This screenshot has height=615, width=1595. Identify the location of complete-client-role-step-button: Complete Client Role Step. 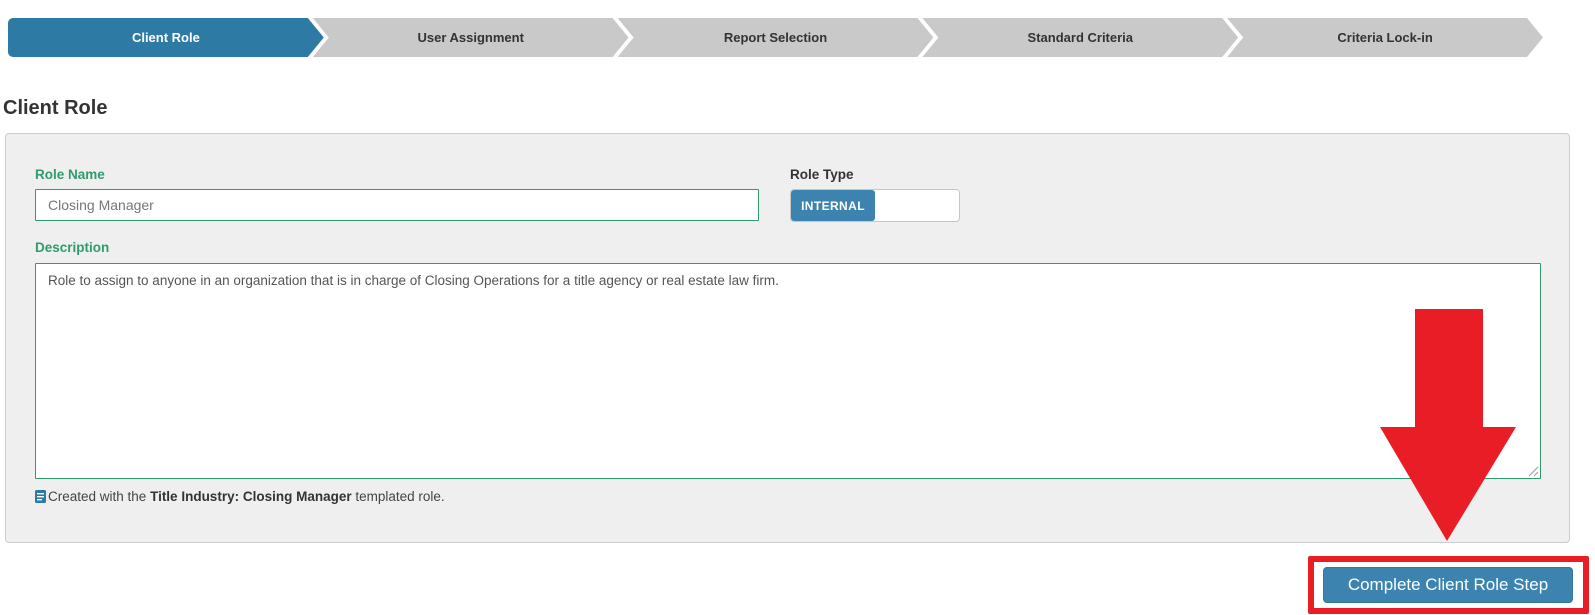
(1448, 585).